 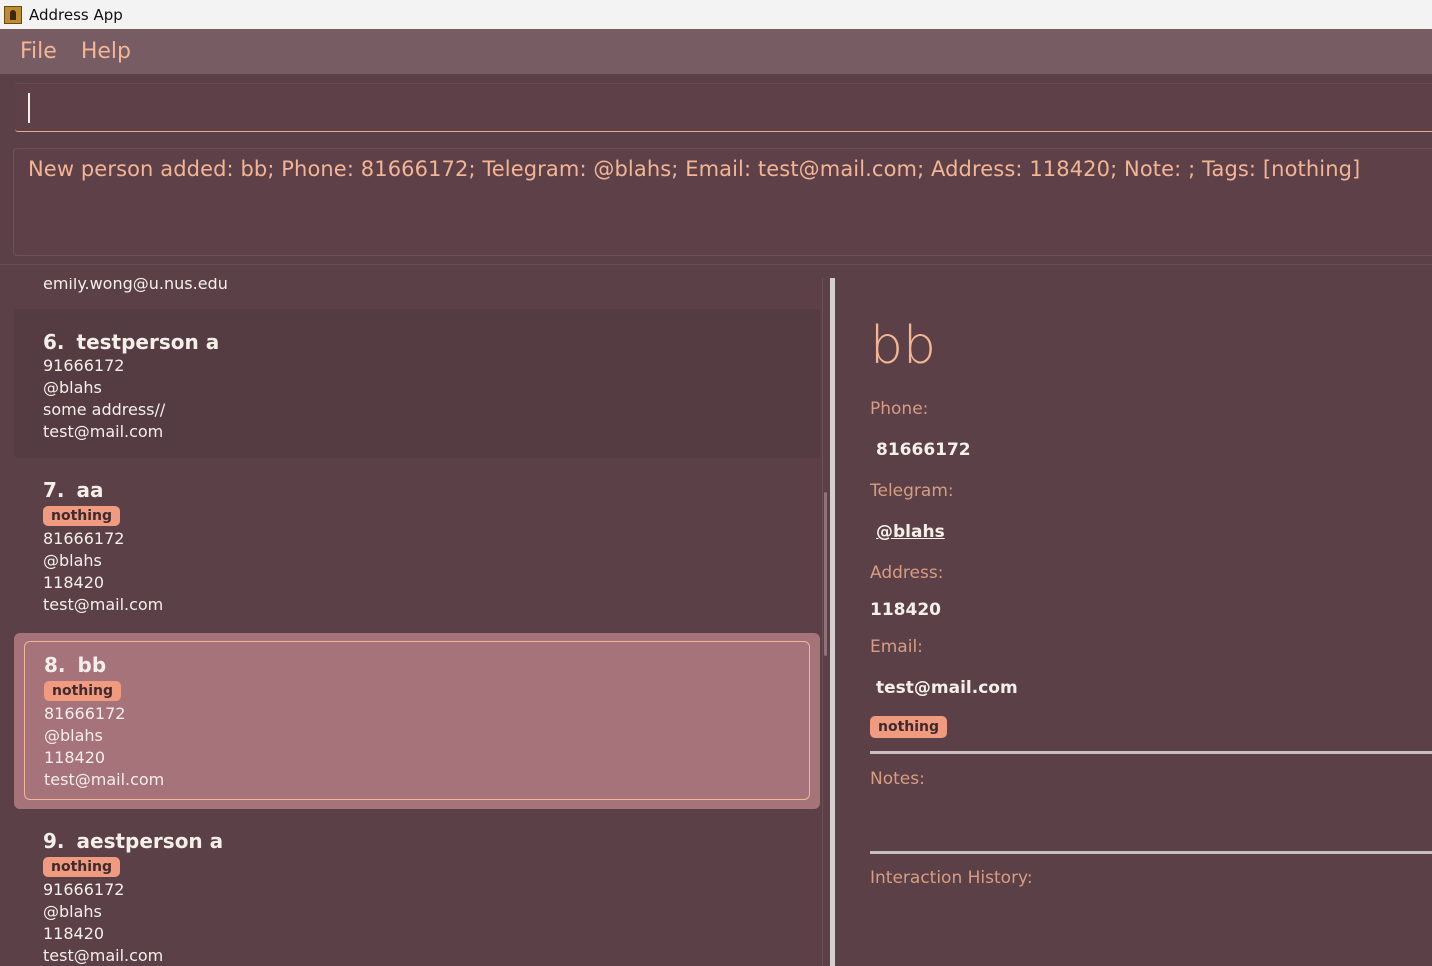 What do you see at coordinates (905, 610) in the screenshot?
I see `detail-address: 118420` at bounding box center [905, 610].